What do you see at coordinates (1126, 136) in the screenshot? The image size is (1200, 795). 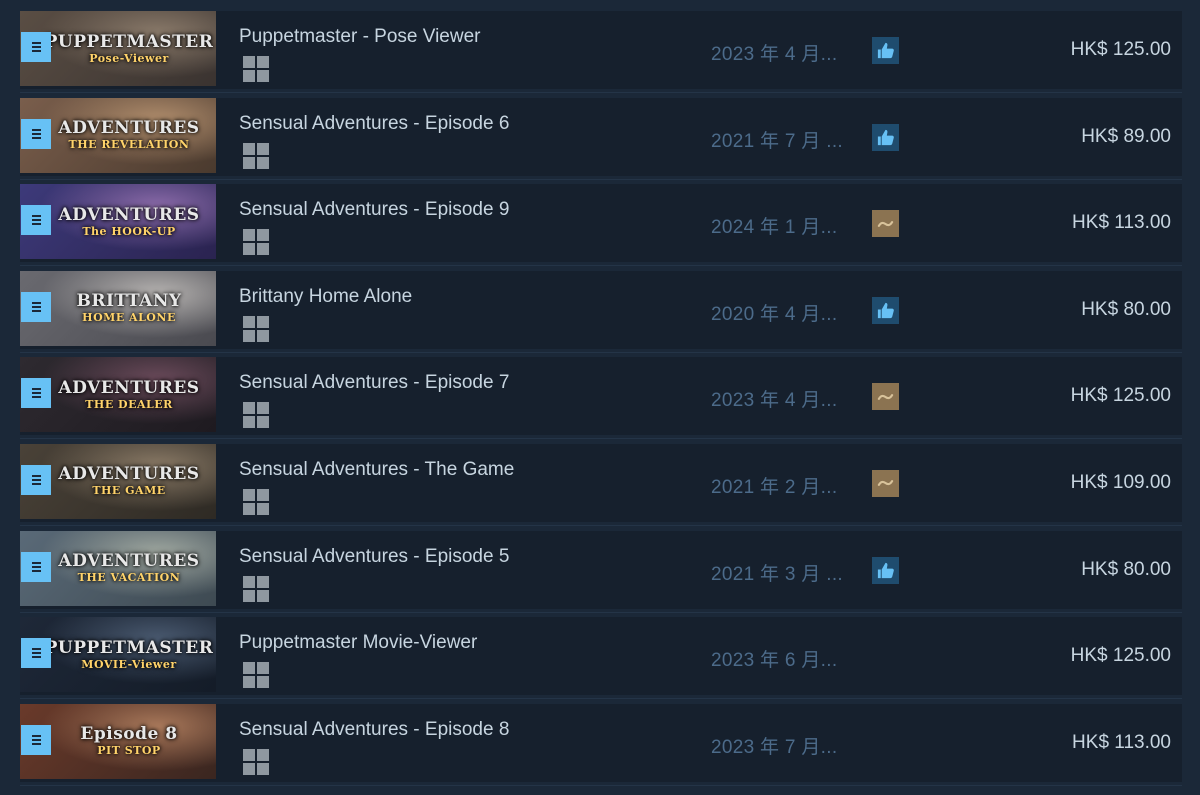 I see `game-price: HK$ 89.00` at bounding box center [1126, 136].